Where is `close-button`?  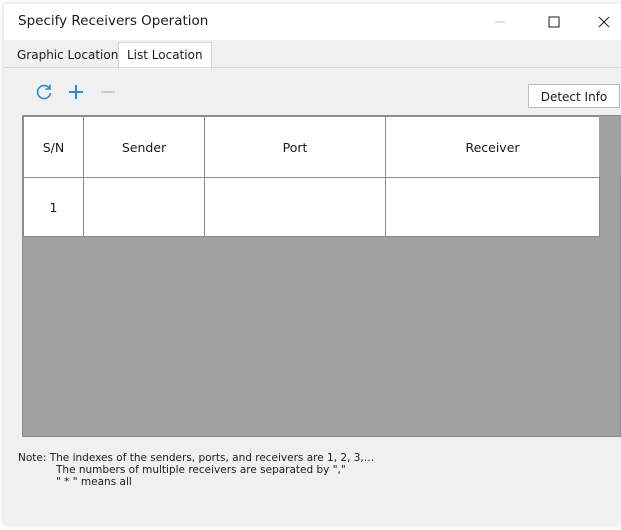
close-button is located at coordinates (601, 22).